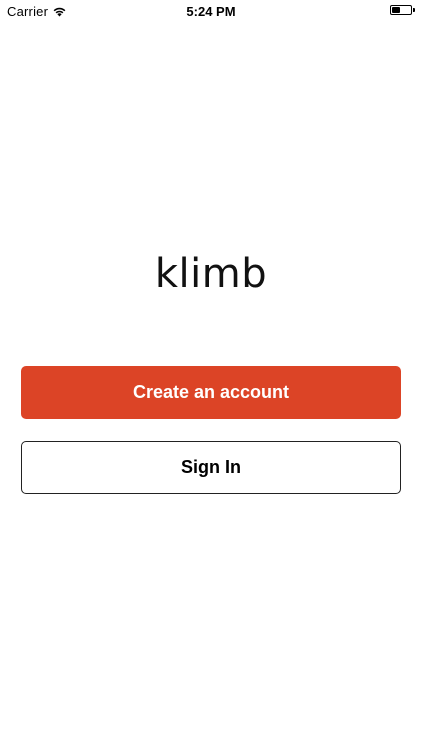  I want to click on status-time: 5:24 PM, so click(211, 11).